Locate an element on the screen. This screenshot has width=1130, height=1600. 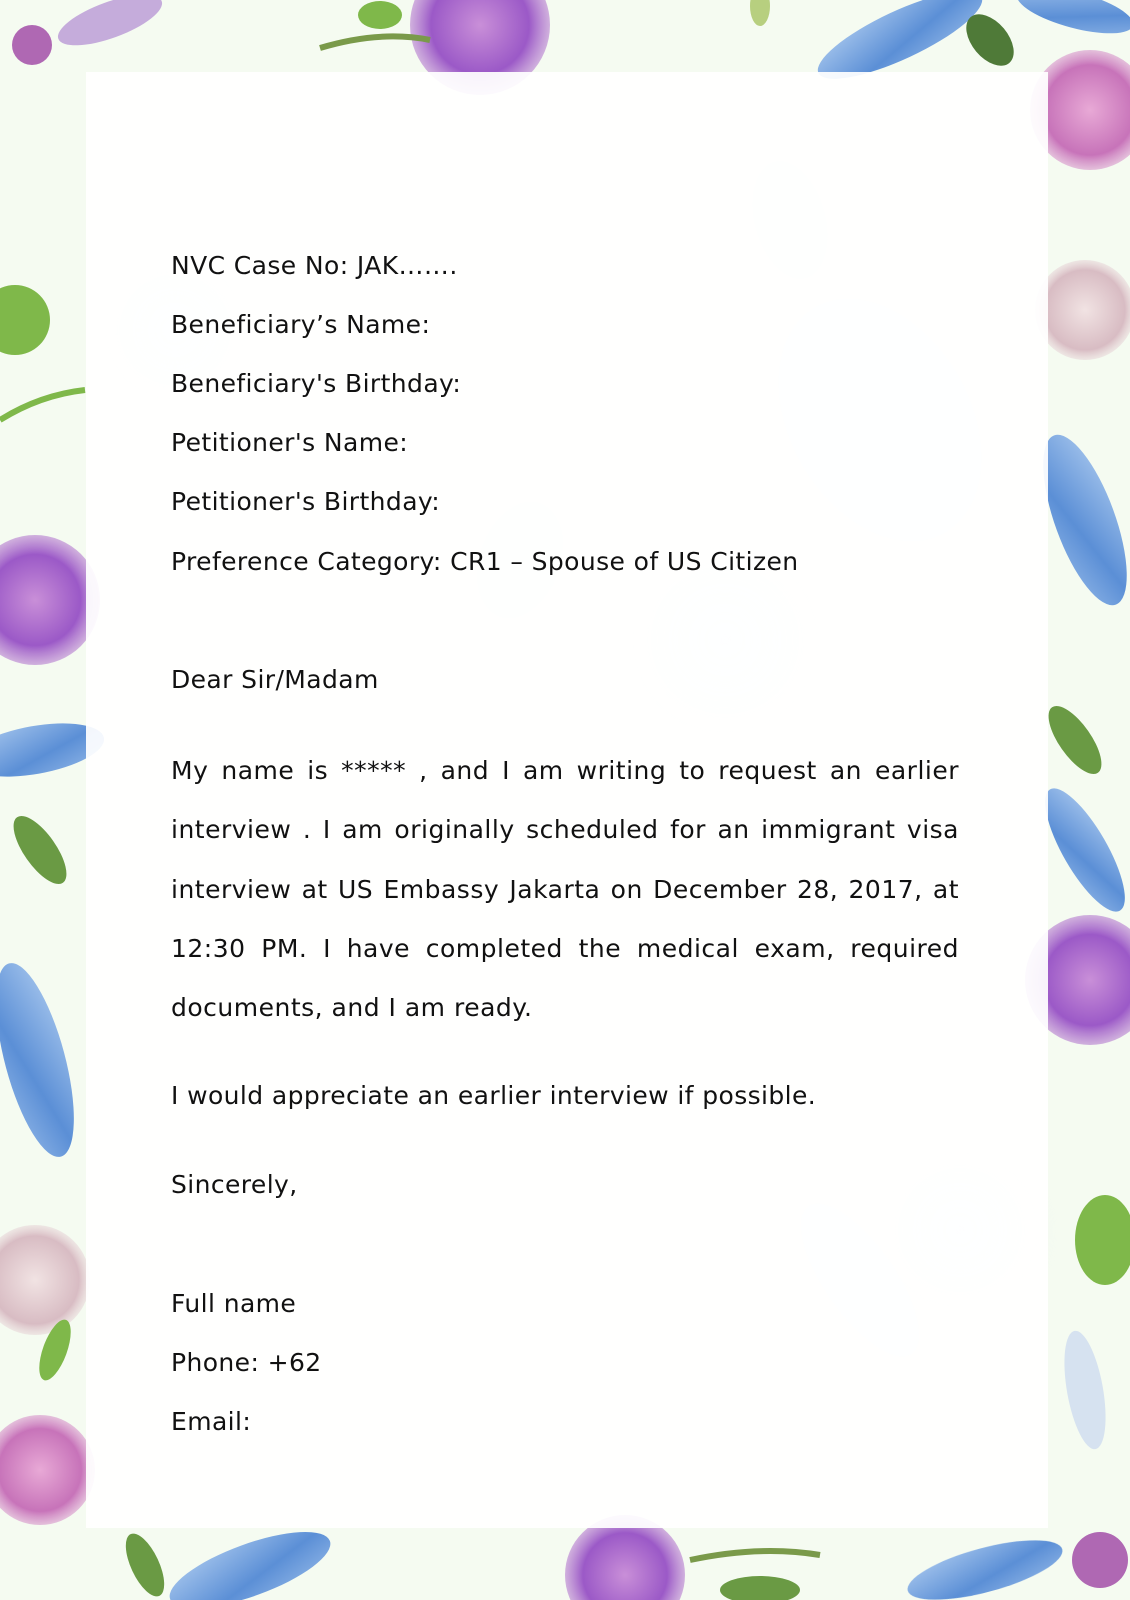
petitioner-birthday-line: Petitioner's Birthday: is located at coordinates (306, 501).